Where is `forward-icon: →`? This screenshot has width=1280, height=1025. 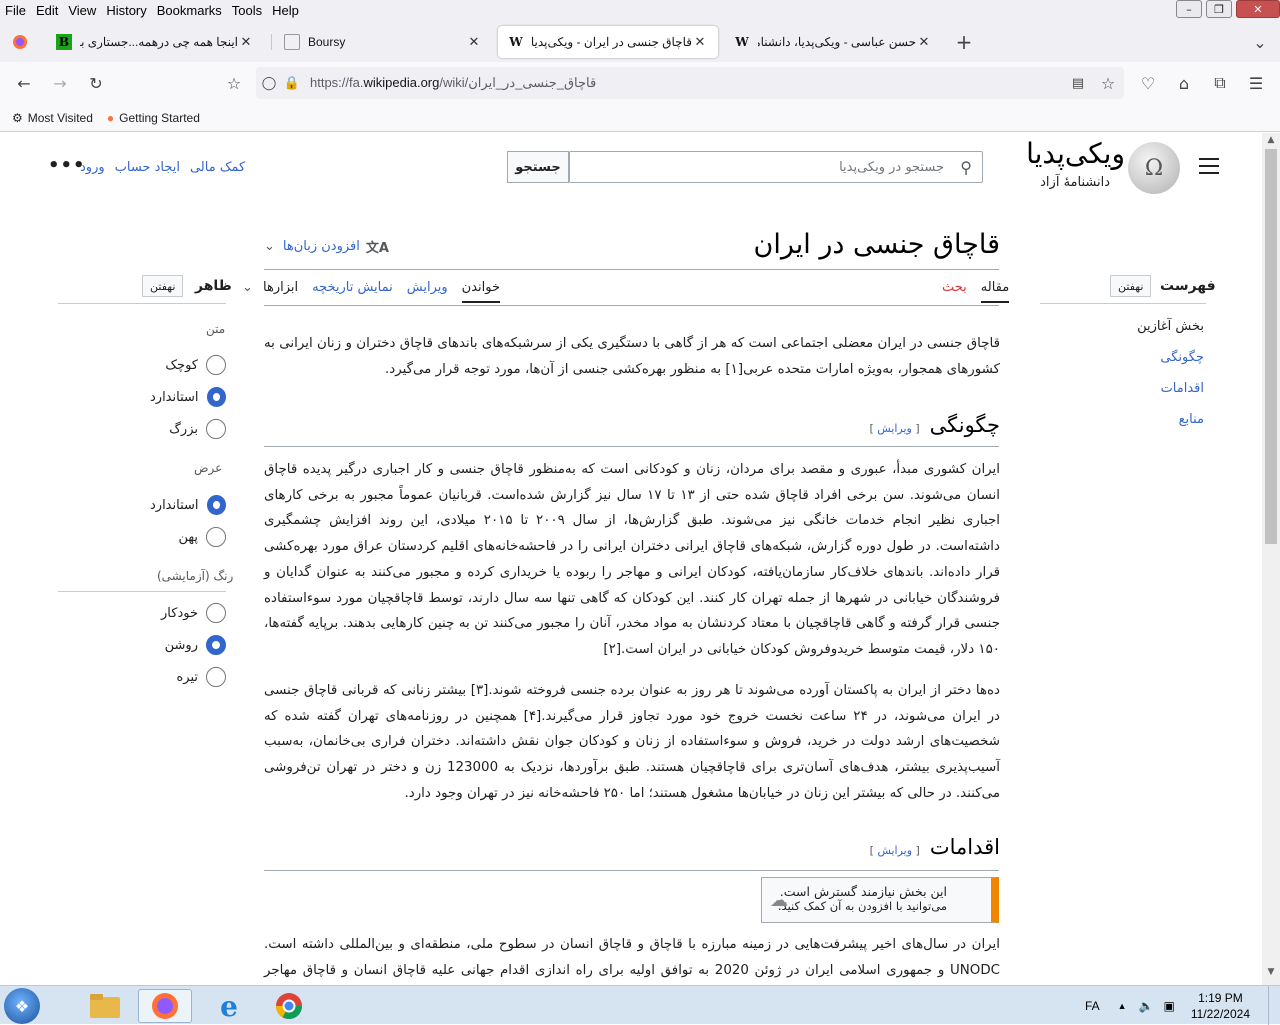 forward-icon: → is located at coordinates (60, 83).